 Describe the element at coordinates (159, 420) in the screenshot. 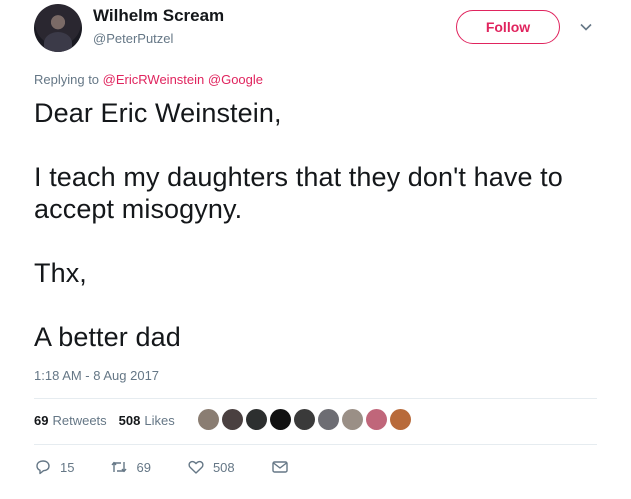

I see `likes-label: Likes` at that location.